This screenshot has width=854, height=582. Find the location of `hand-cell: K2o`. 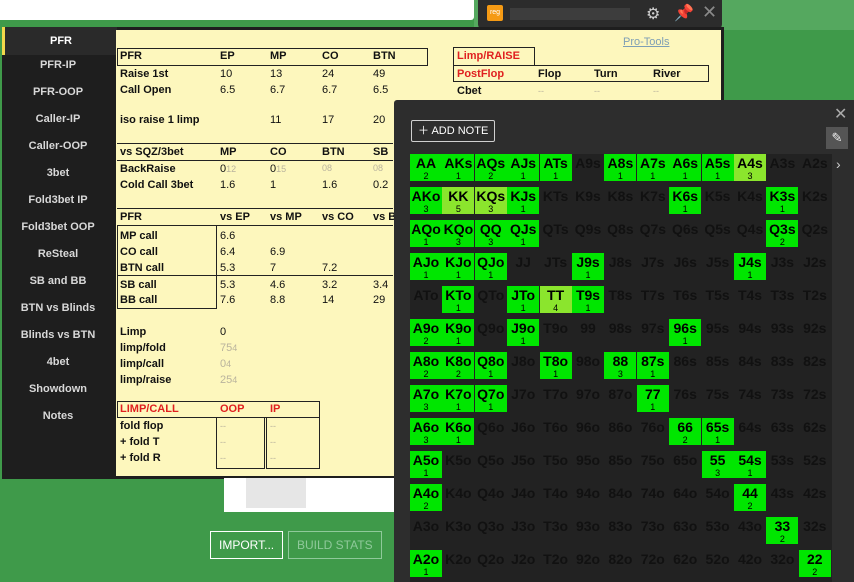

hand-cell: K2o is located at coordinates (458, 563).